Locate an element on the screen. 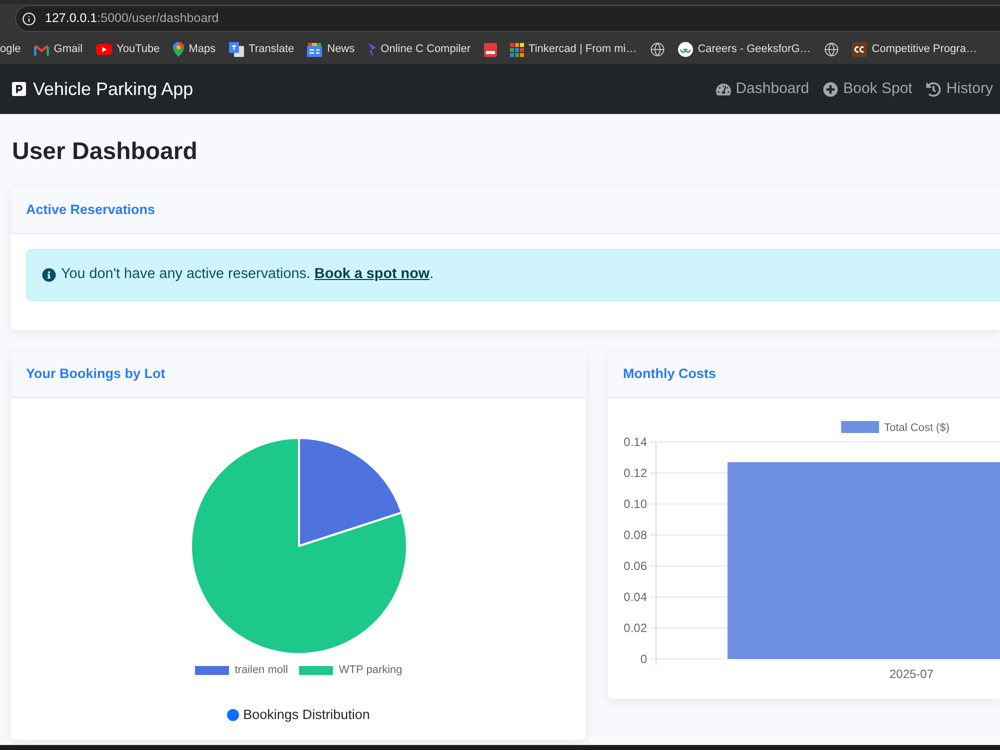 The image size is (1000, 750). bookmark-link: Gmail is located at coordinates (58, 49).